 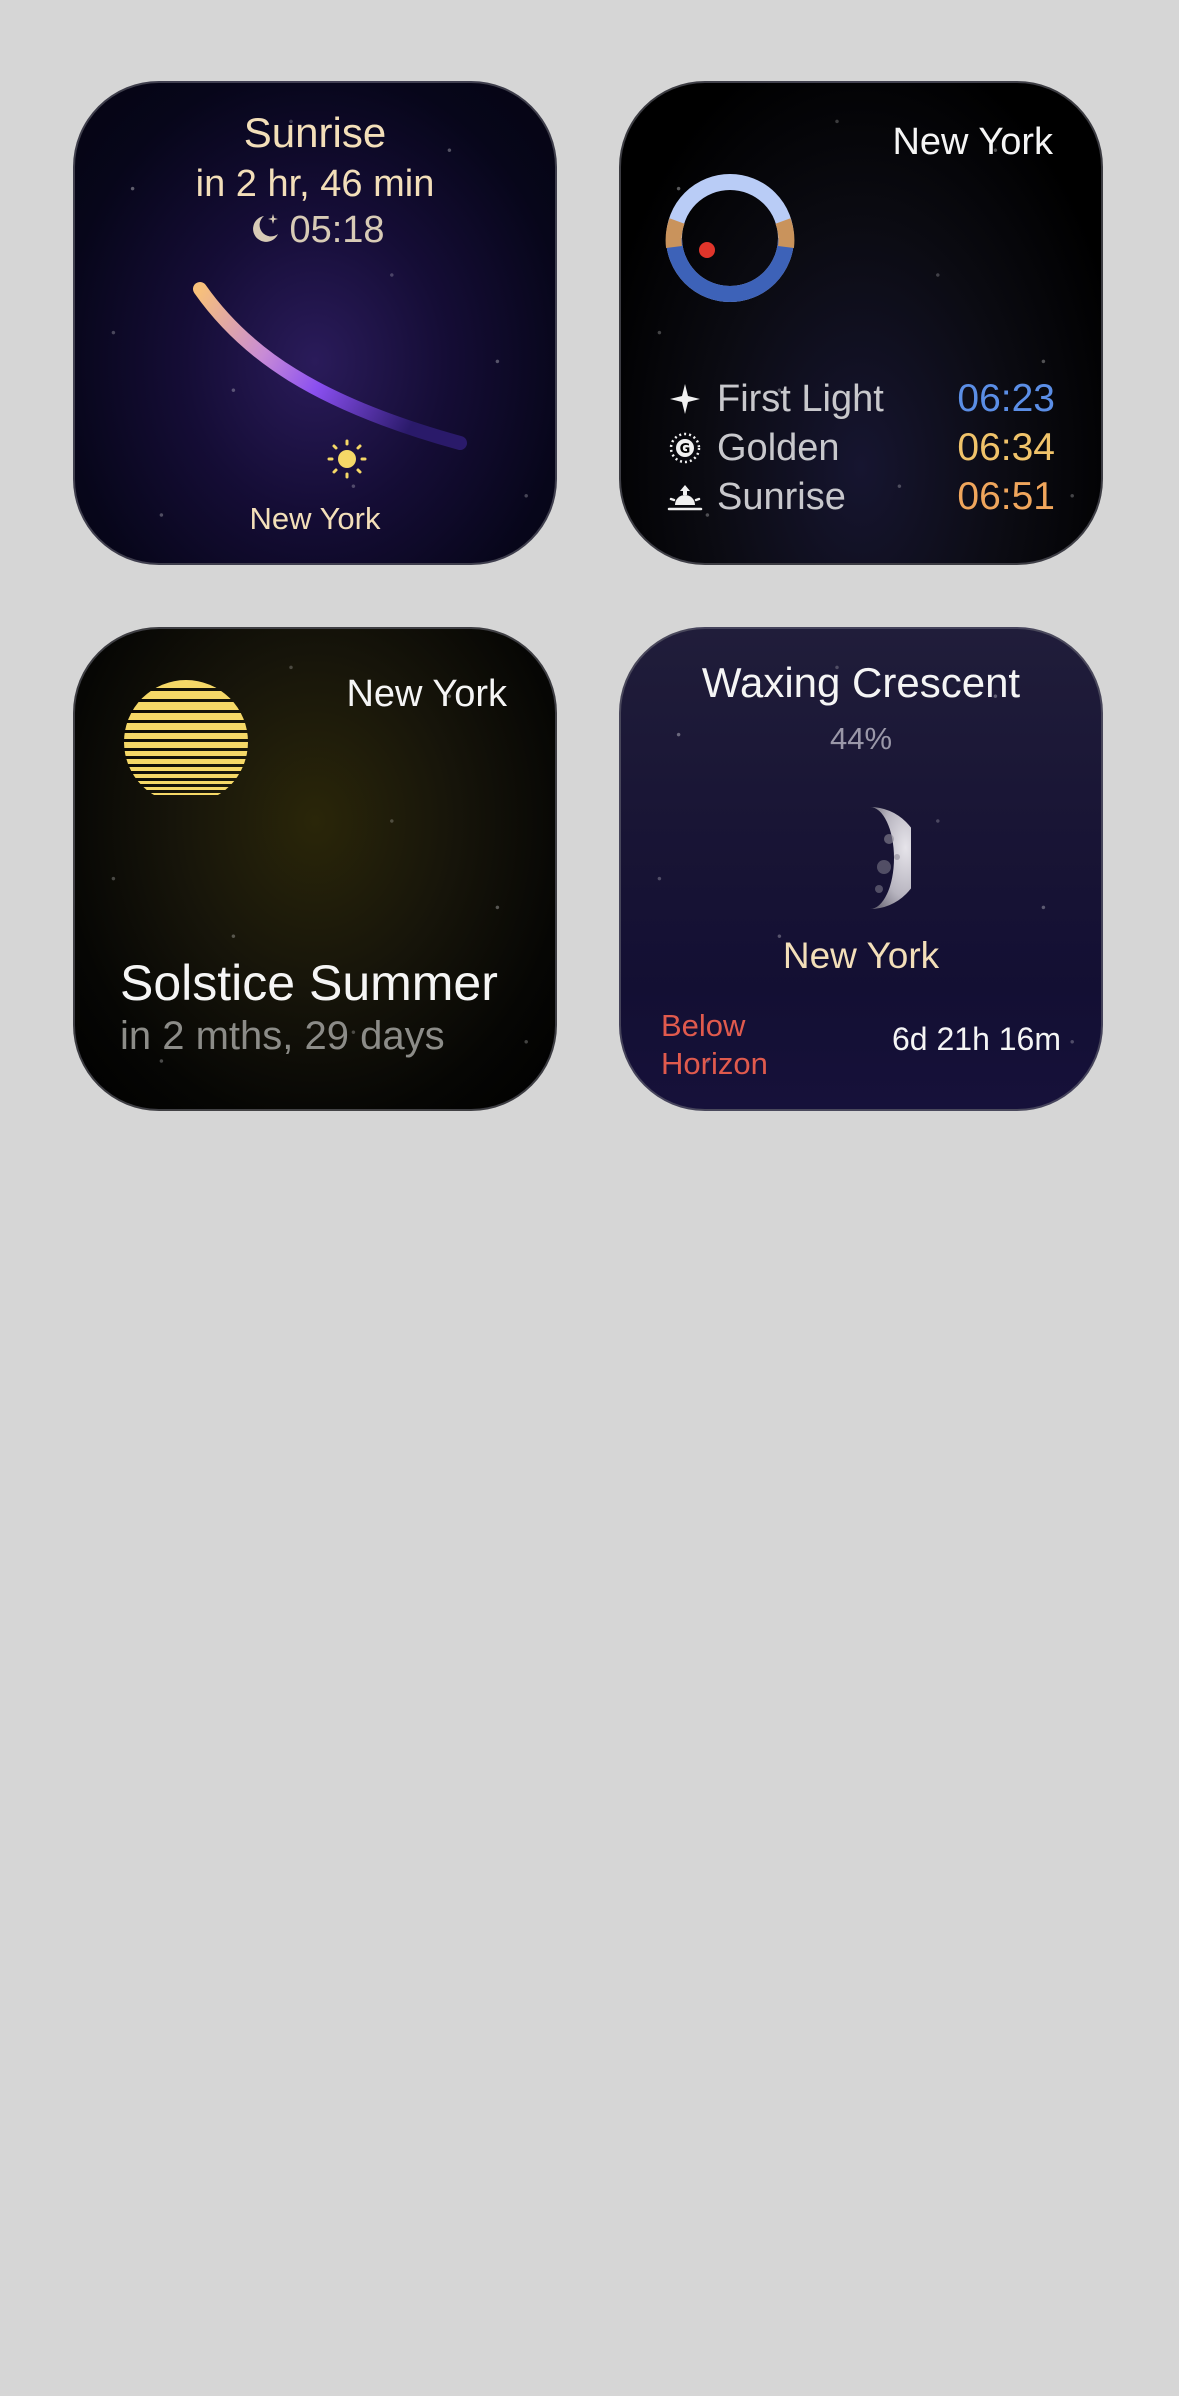 I want to click on sunrise-city: New York, so click(x=315, y=518).